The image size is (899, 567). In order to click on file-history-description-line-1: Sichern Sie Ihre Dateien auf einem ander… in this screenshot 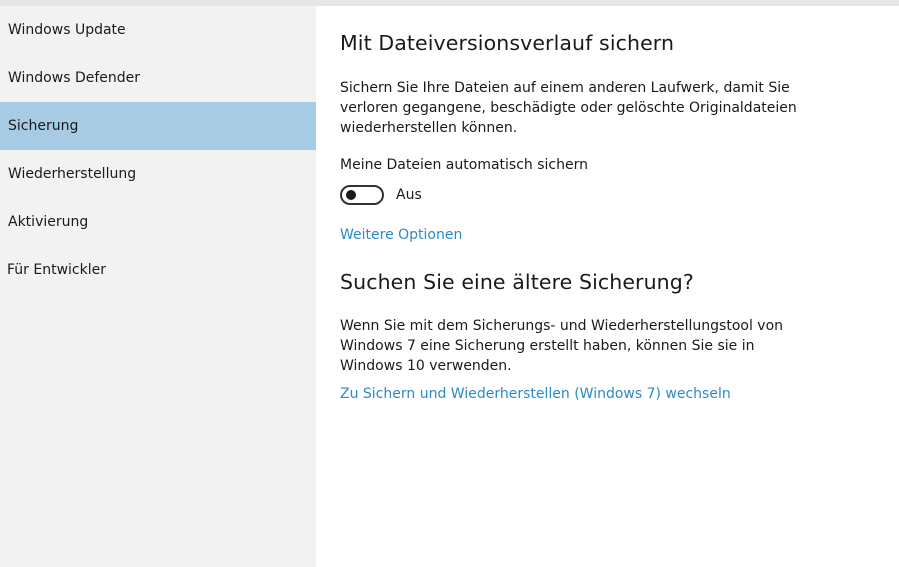, I will do `click(565, 88)`.